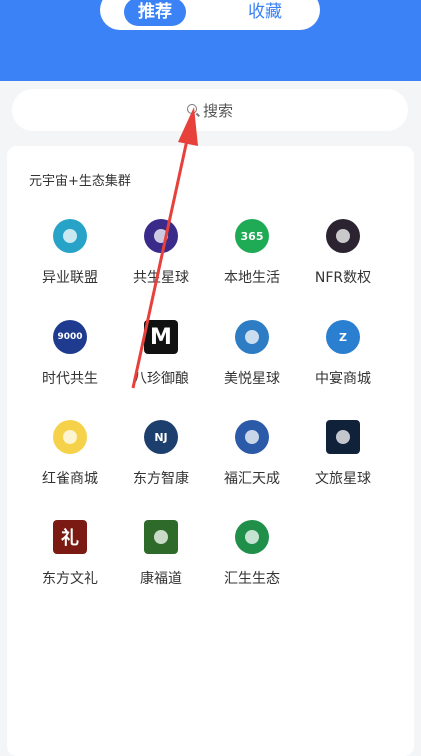 This screenshot has height=756, width=421. Describe the element at coordinates (252, 479) in the screenshot. I see `app-label: 福汇天成` at that location.